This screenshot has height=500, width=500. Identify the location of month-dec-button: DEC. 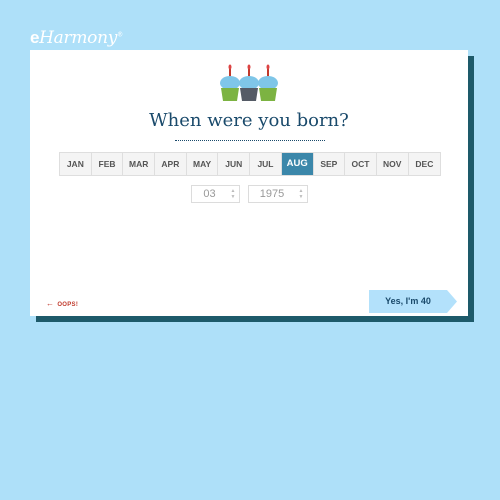
(424, 164).